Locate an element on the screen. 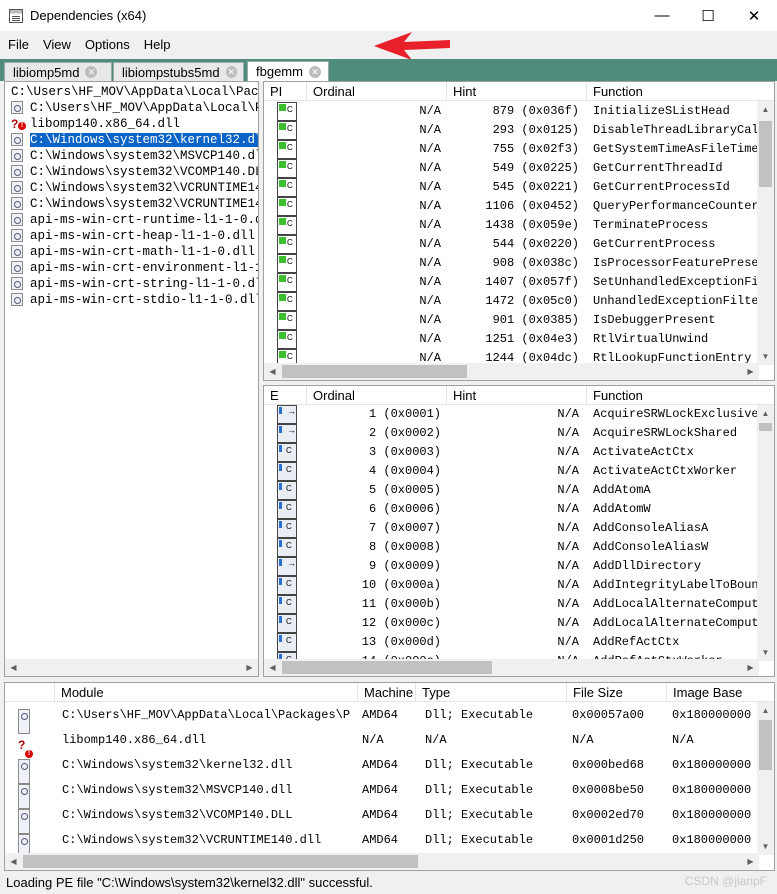 The height and width of the screenshot is (894, 777). tree-item: api-ms-win-crt-runtime-l1-1-0.dll is located at coordinates (131, 219).